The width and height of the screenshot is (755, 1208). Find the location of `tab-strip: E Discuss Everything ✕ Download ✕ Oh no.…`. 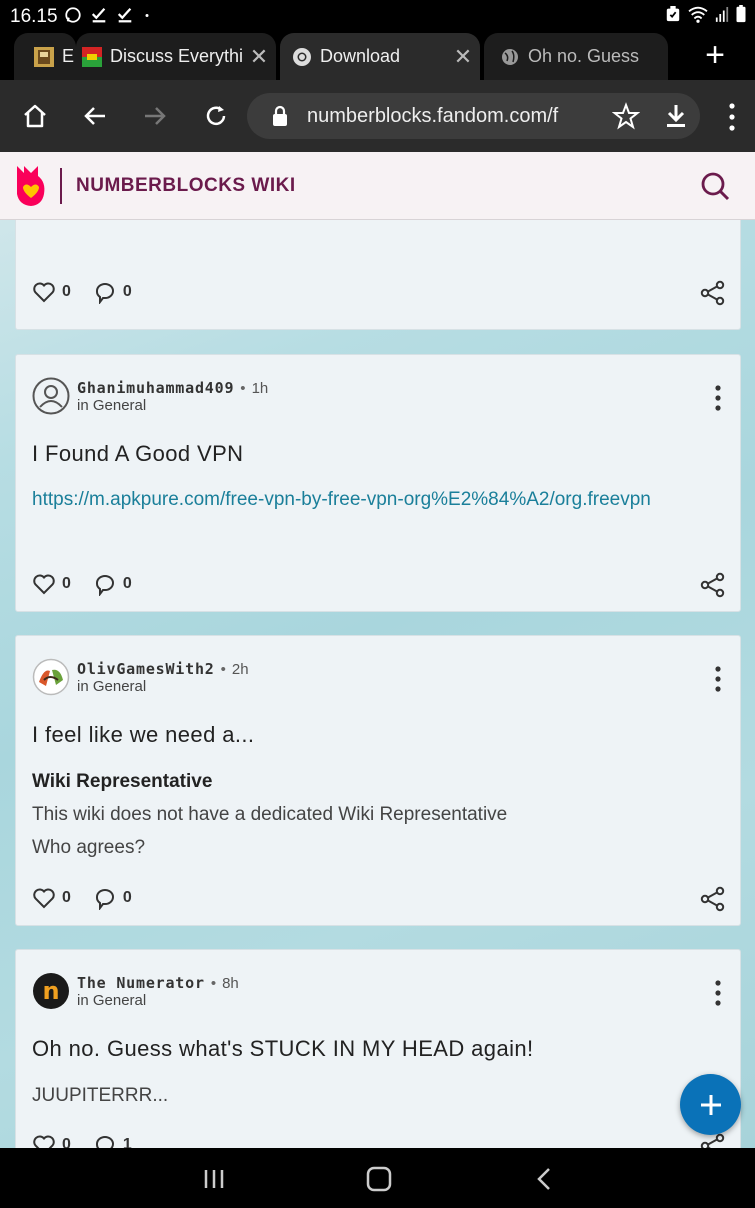

tab-strip: E Discuss Everything ✕ Download ✕ Oh no.… is located at coordinates (377, 56).